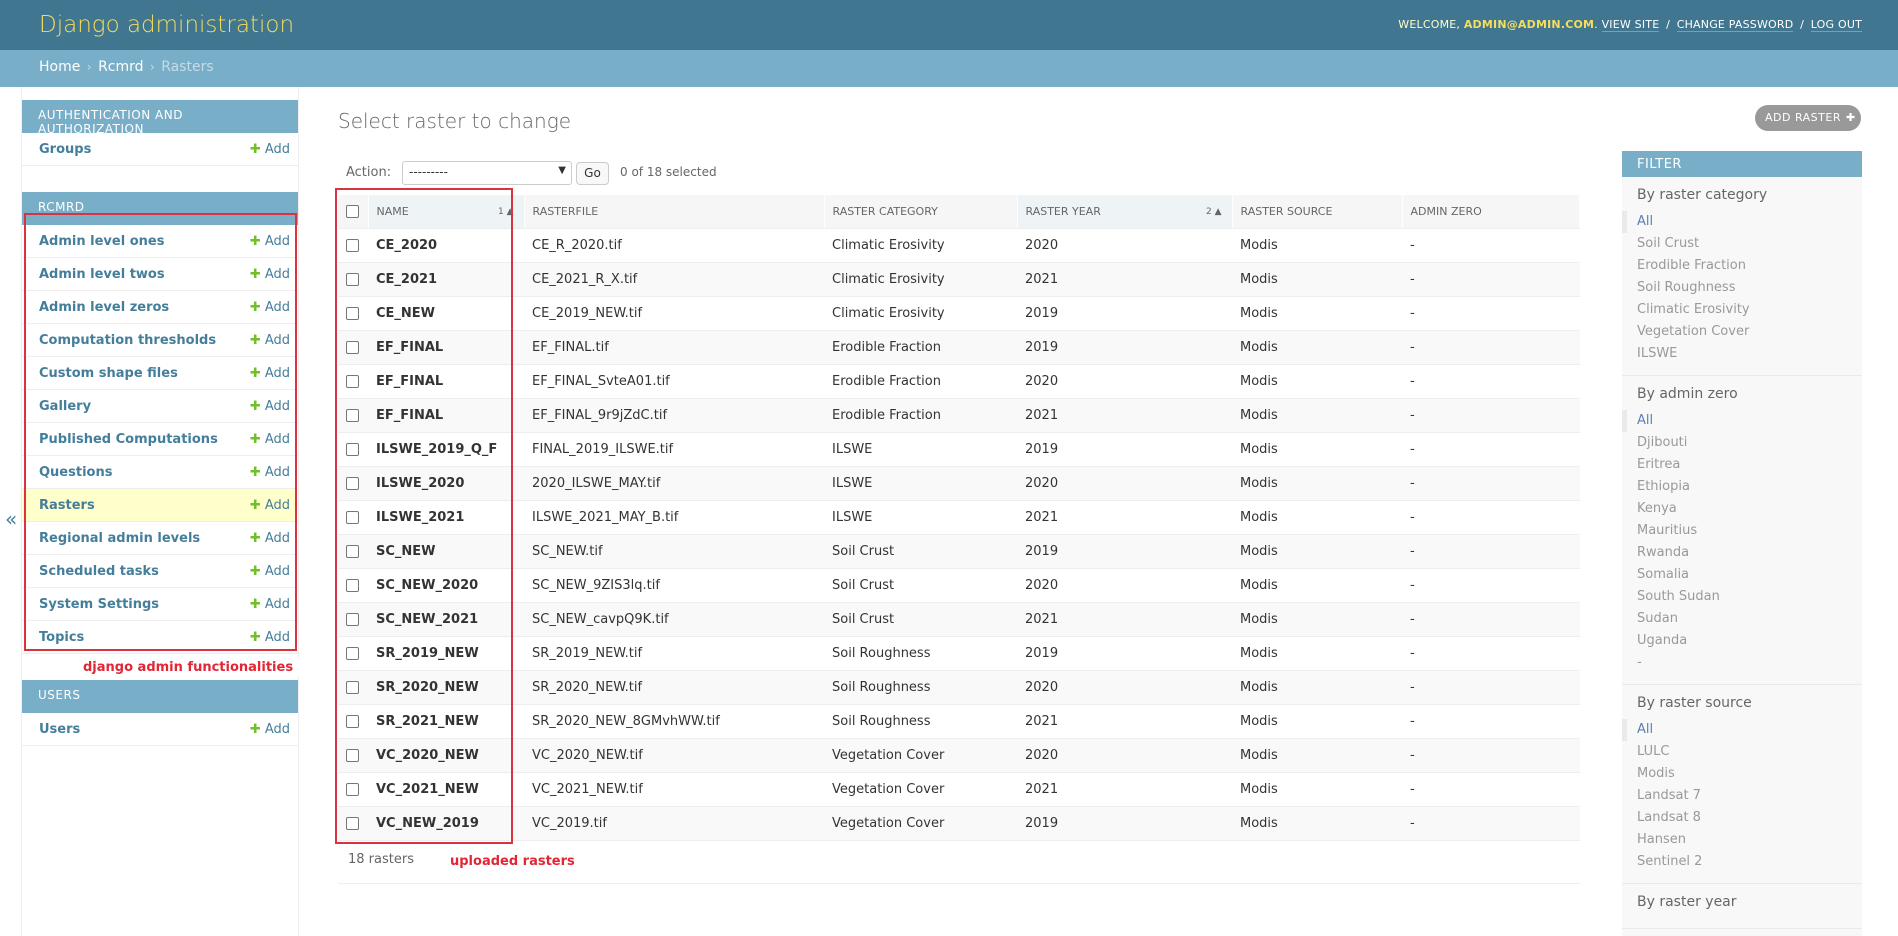 The height and width of the screenshot is (936, 1898). What do you see at coordinates (674, 279) in the screenshot?
I see `raster-file-link: CE_2021_R_X.tif` at bounding box center [674, 279].